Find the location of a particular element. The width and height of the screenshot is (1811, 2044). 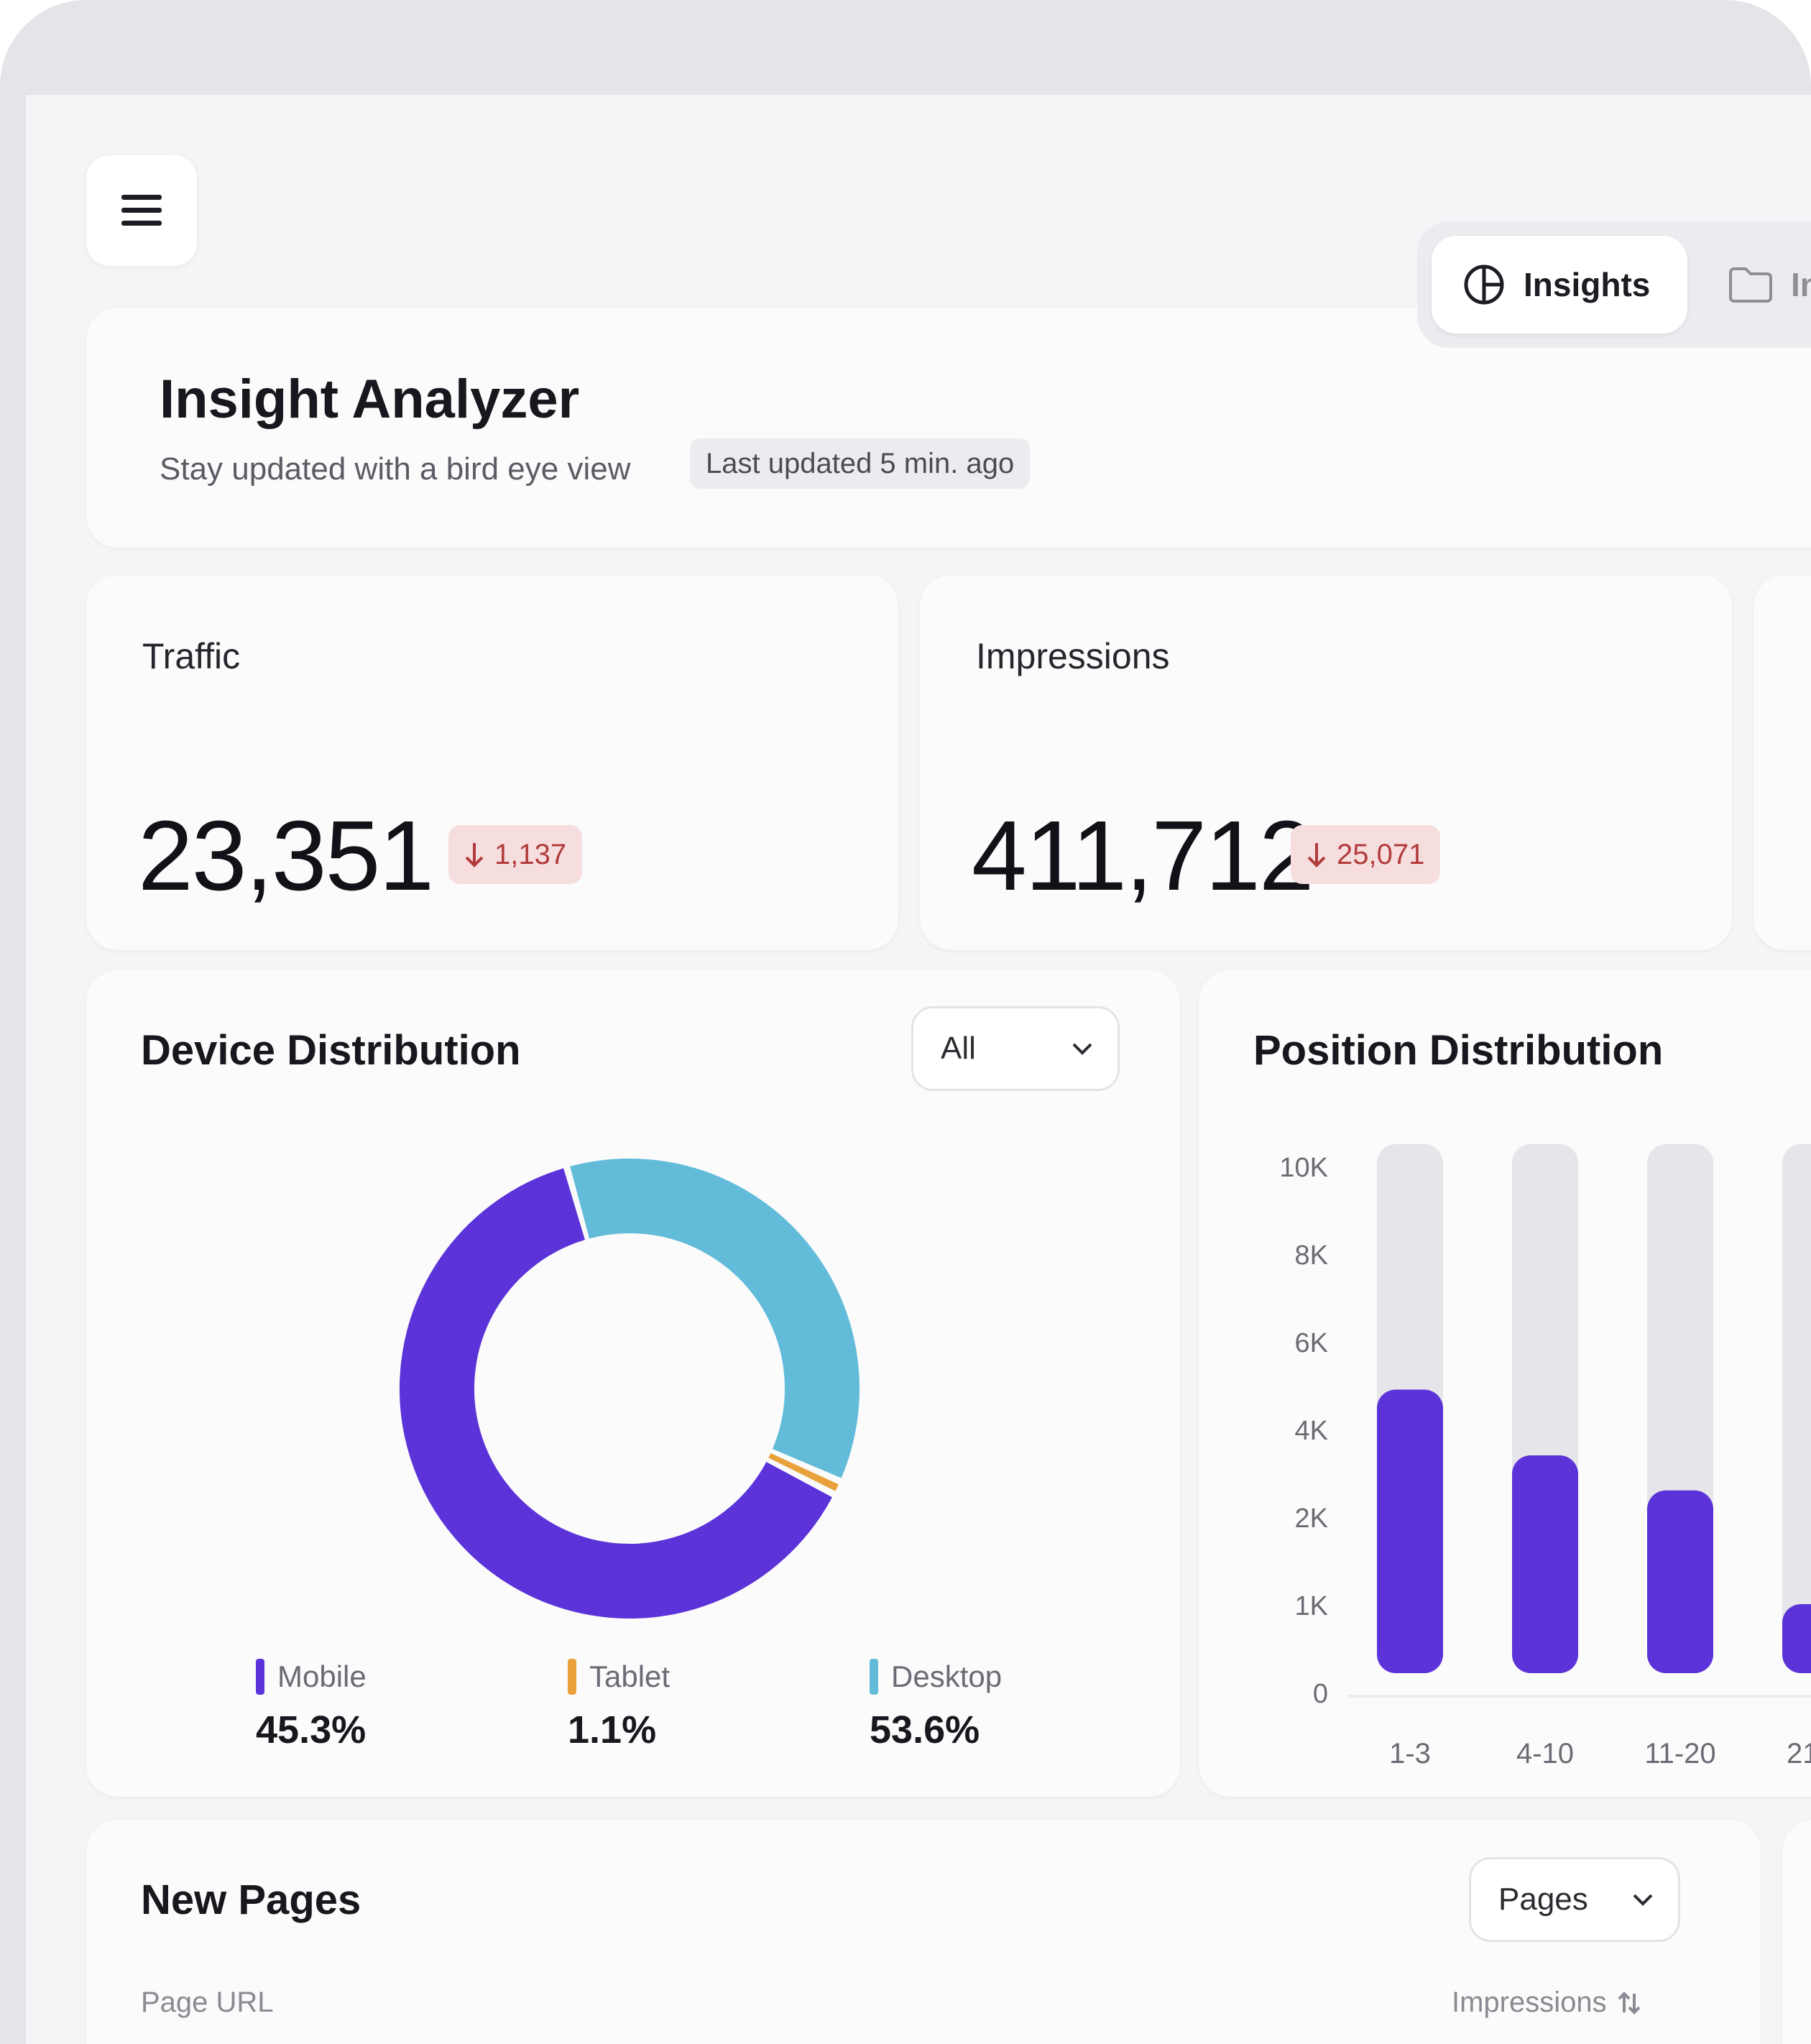

y-tick-label: 2K is located at coordinates (1311, 1519).